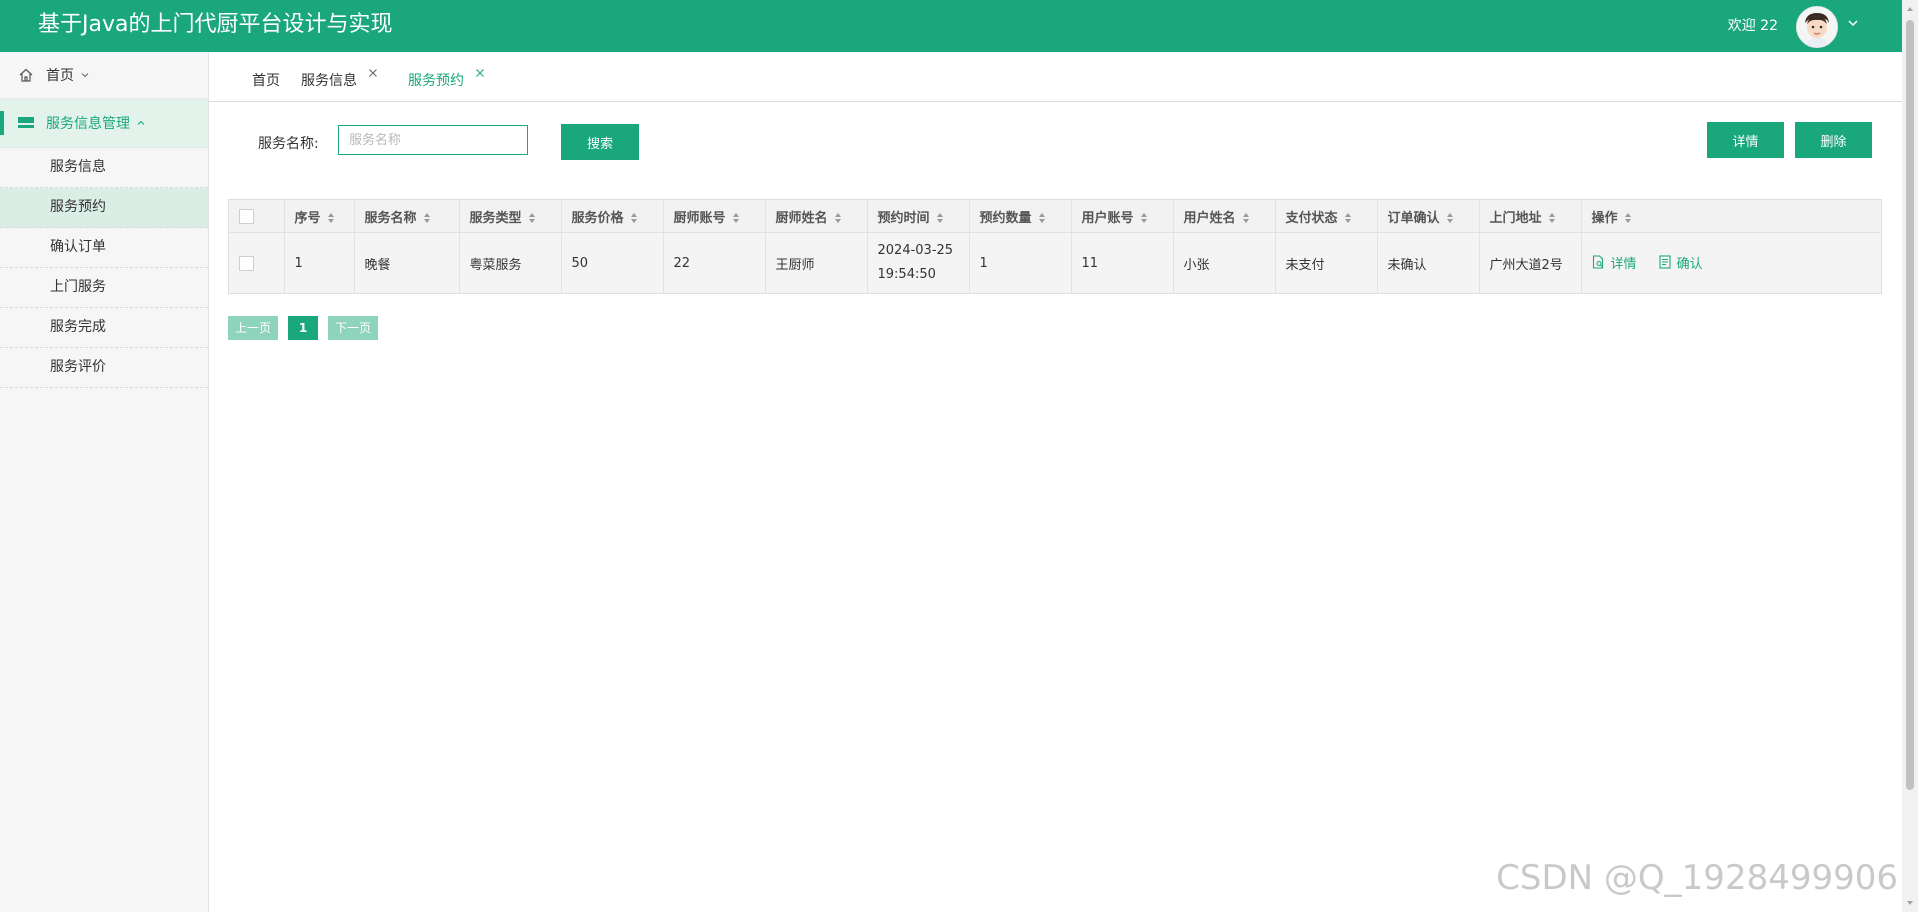  Describe the element at coordinates (215, 24) in the screenshot. I see `app-title: 基于Java的上门代厨平台设计与实现` at that location.